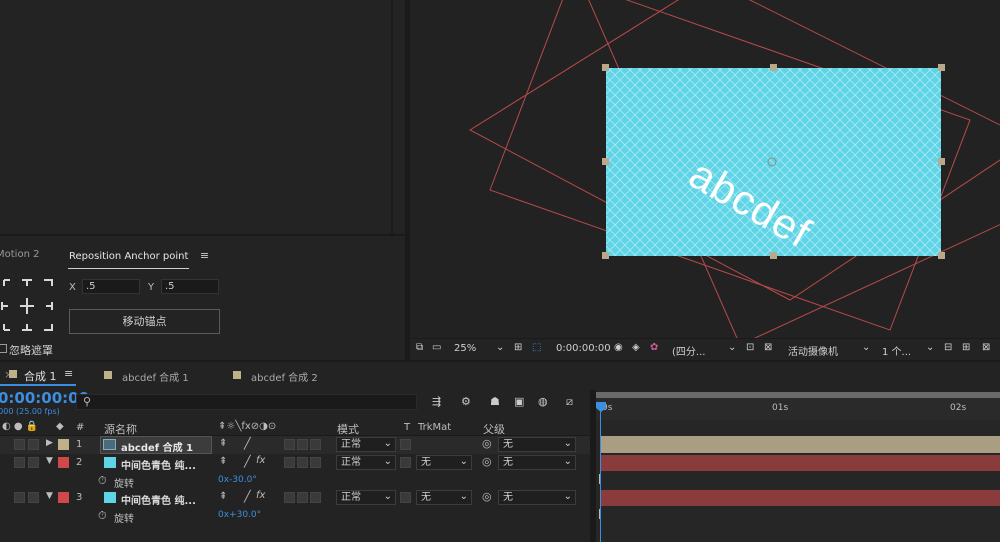 This screenshot has width=1000, height=542. Describe the element at coordinates (495, 401) in the screenshot. I see `shy-layers-icon: ☗` at that location.